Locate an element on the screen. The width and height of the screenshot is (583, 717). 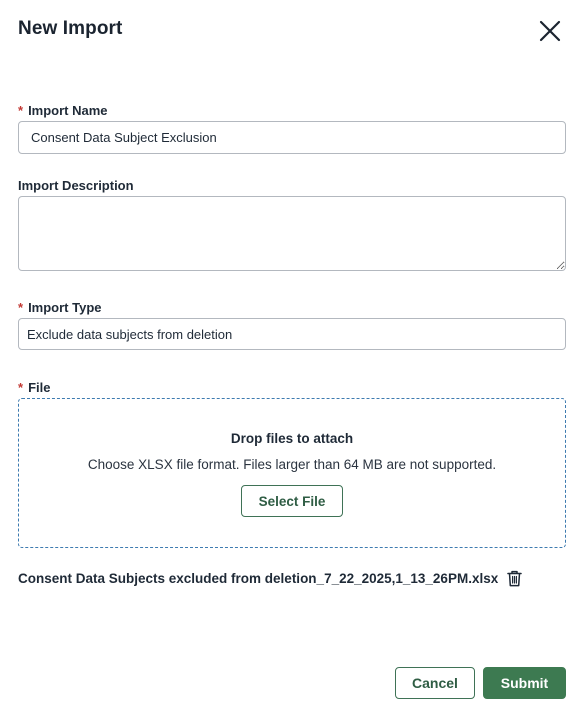
submit-button: Submit is located at coordinates (524, 683).